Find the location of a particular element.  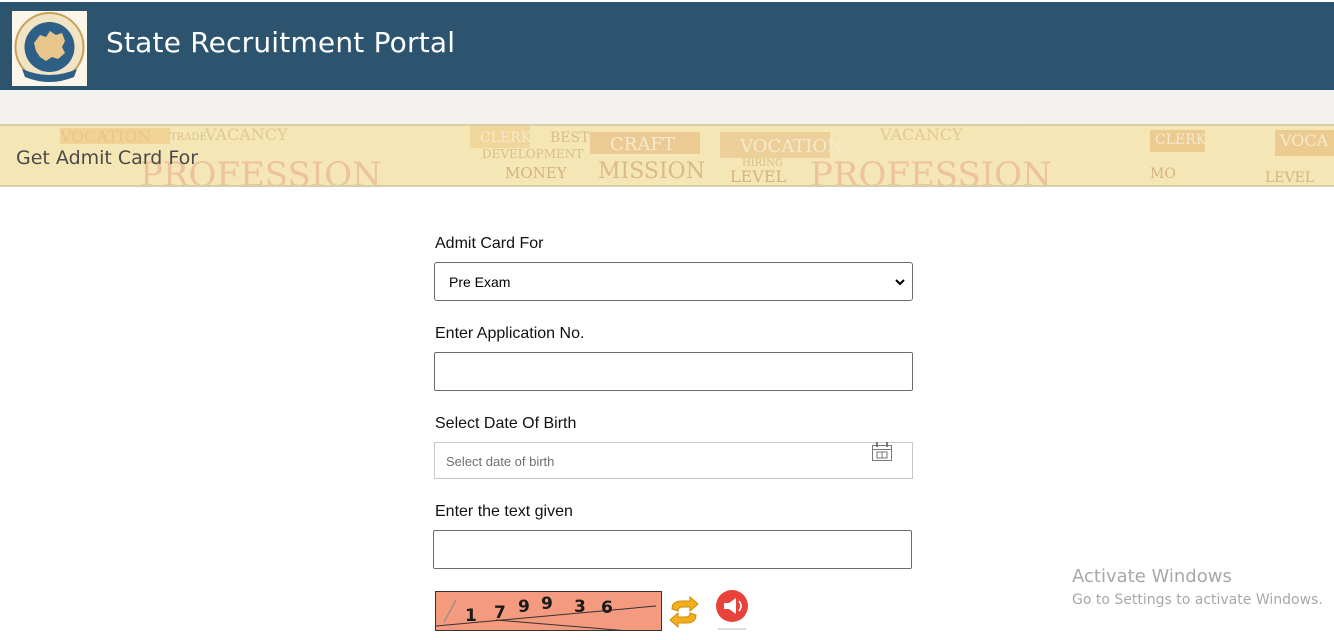

application-no-input is located at coordinates (673, 371).